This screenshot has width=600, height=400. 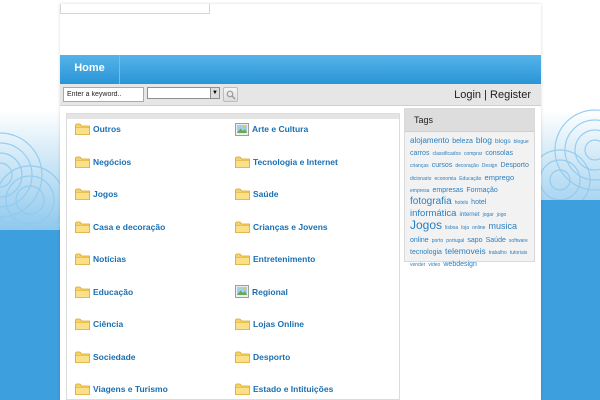 I want to click on tag-link: trabalho, so click(x=498, y=253).